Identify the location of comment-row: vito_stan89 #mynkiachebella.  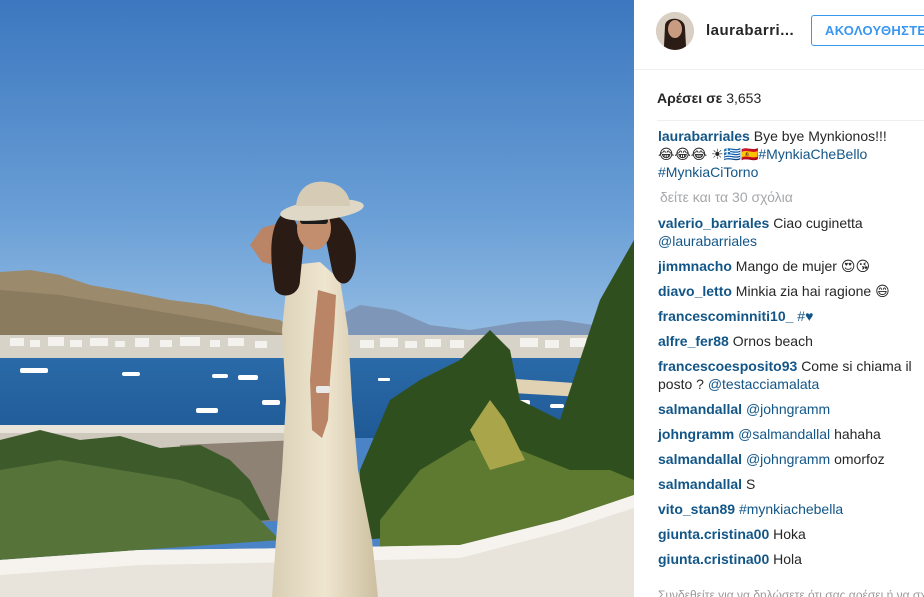
(791, 509).